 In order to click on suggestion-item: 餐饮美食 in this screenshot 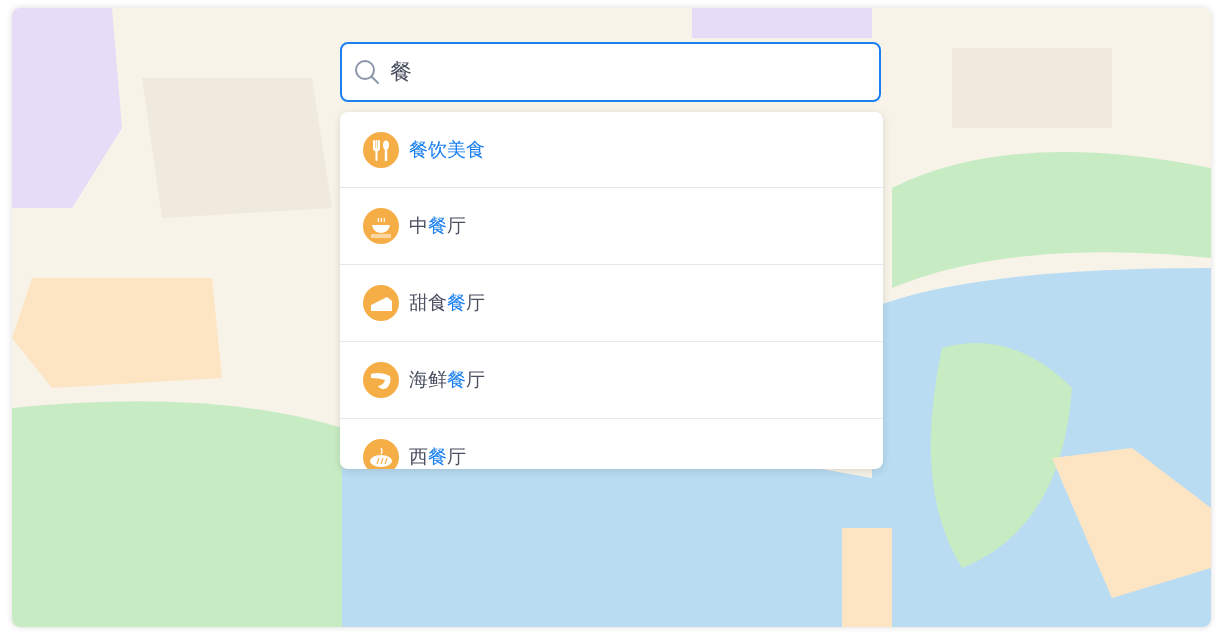, I will do `click(611, 150)`.